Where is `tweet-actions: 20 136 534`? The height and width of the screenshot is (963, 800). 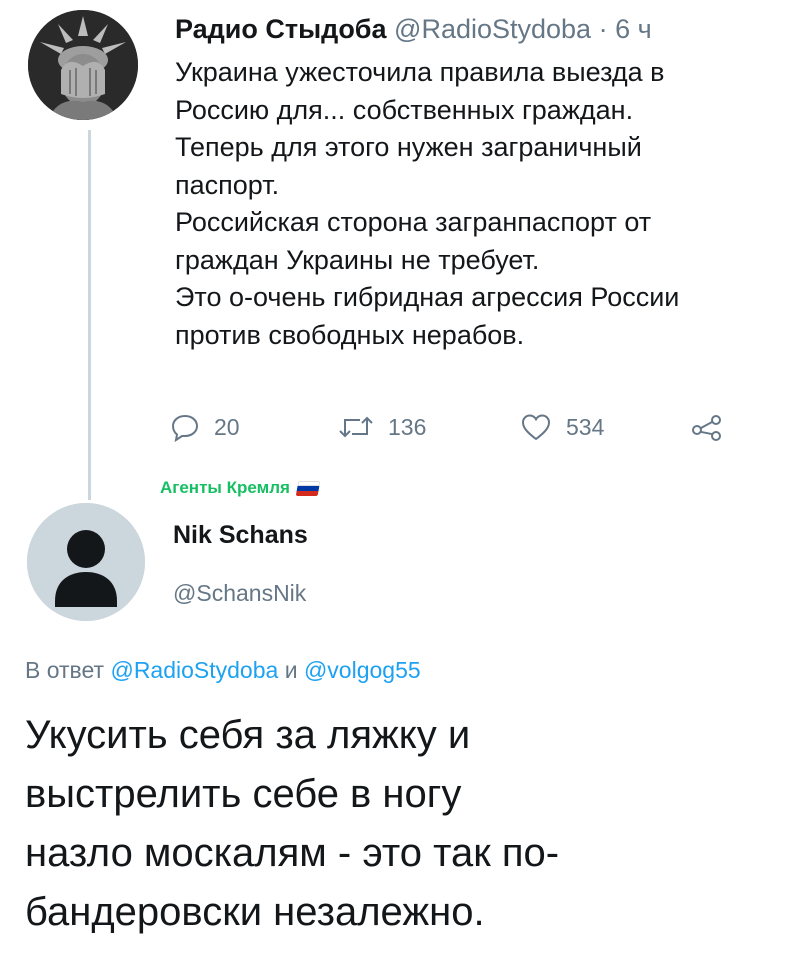
tweet-actions: 20 136 534 is located at coordinates (470, 432).